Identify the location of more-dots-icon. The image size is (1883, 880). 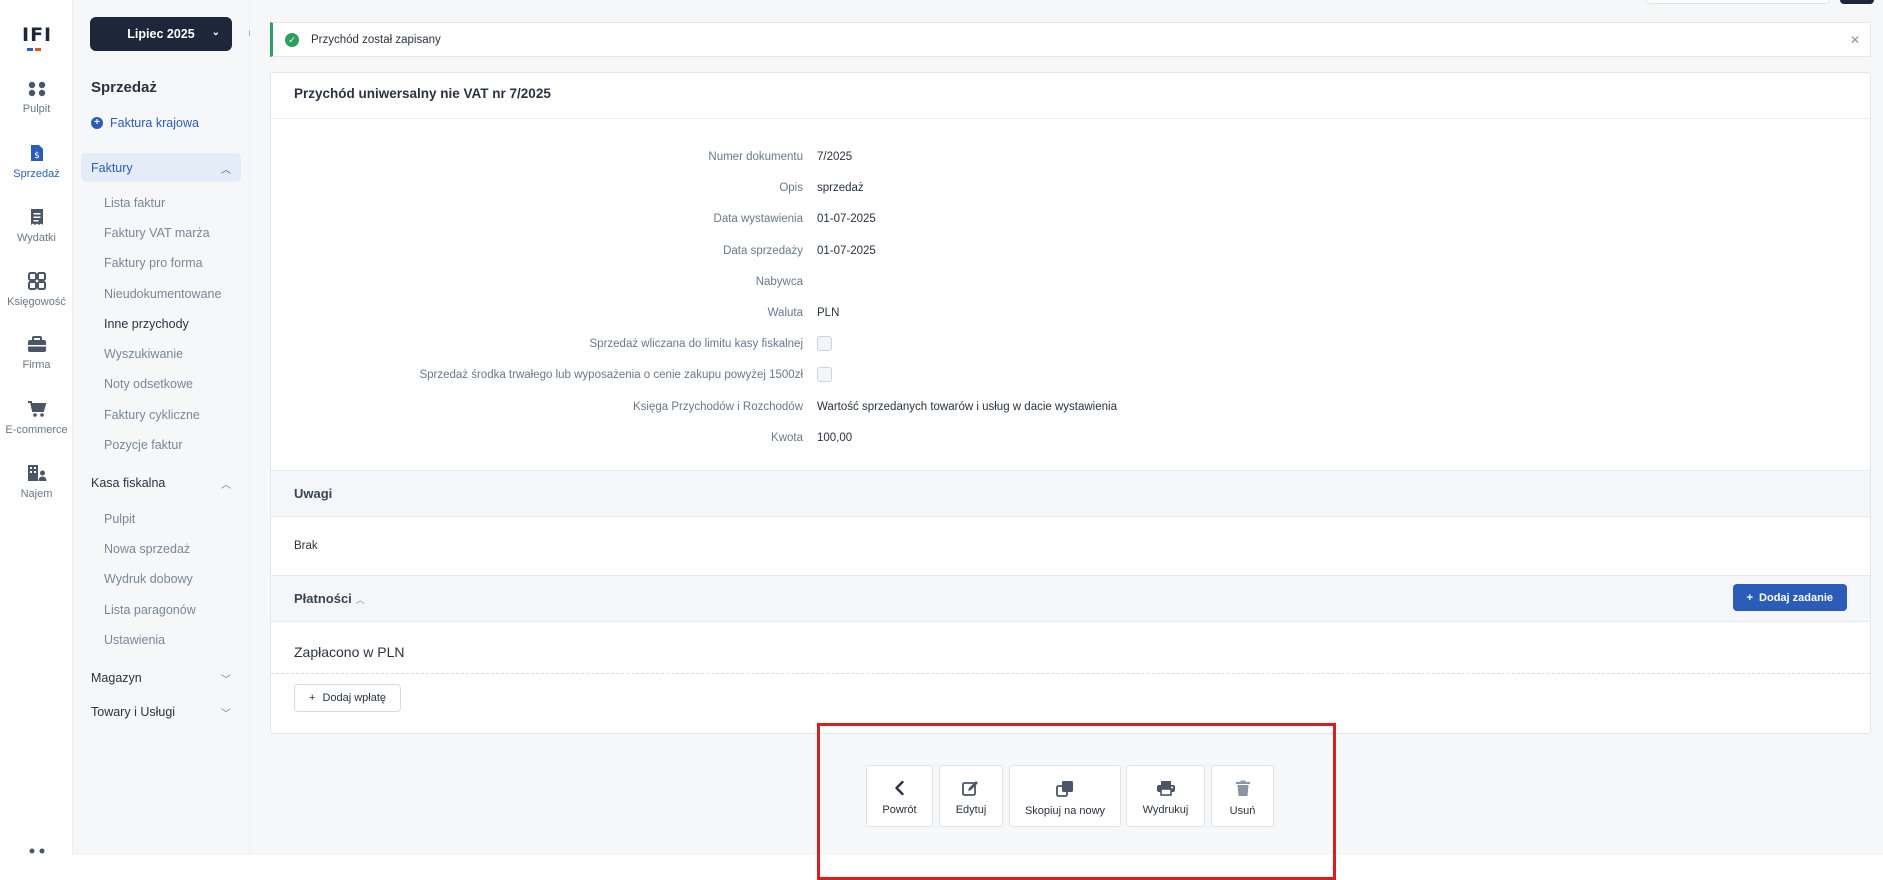
(37, 851).